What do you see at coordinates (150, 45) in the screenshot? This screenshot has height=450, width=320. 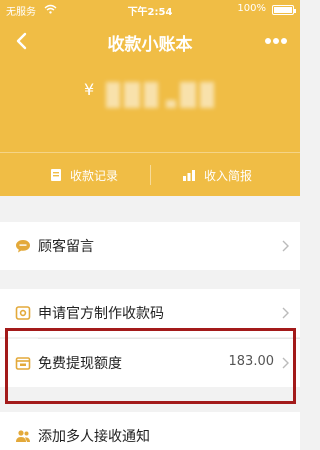 I see `page-title: 收款小账本` at bounding box center [150, 45].